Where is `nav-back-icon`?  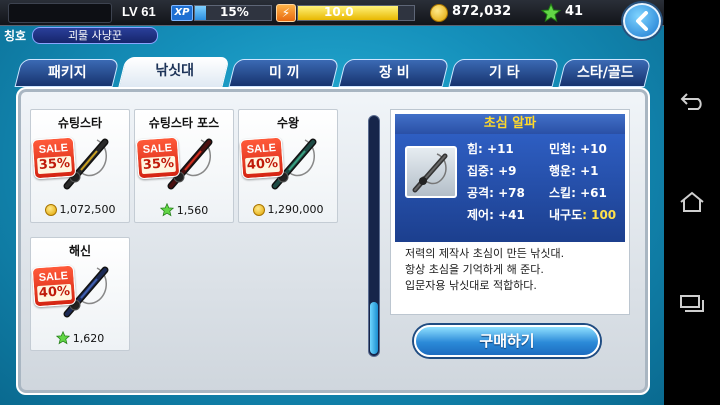
nav-back-icon is located at coordinates (691, 101).